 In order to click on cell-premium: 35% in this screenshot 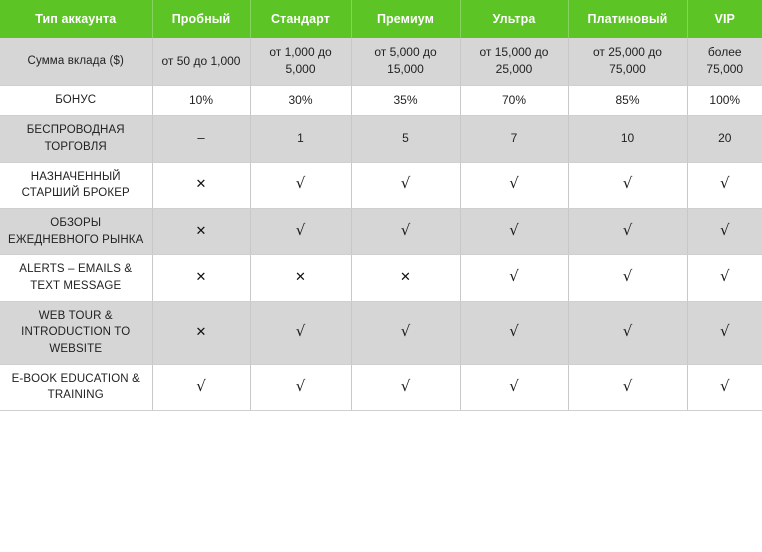, I will do `click(406, 101)`.